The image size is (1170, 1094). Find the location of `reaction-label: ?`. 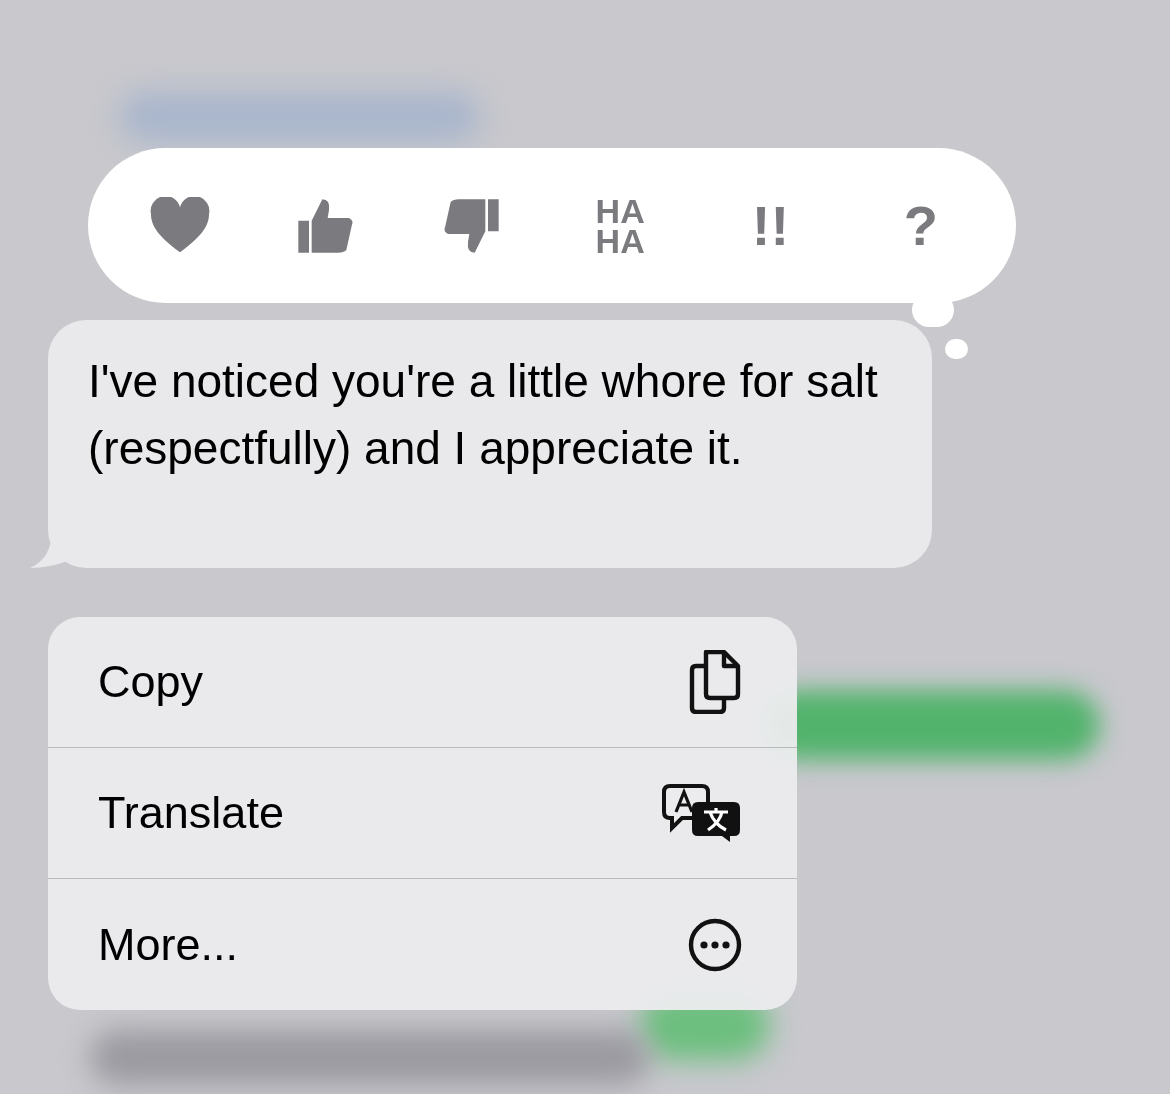

reaction-label: ? is located at coordinates (920, 225).